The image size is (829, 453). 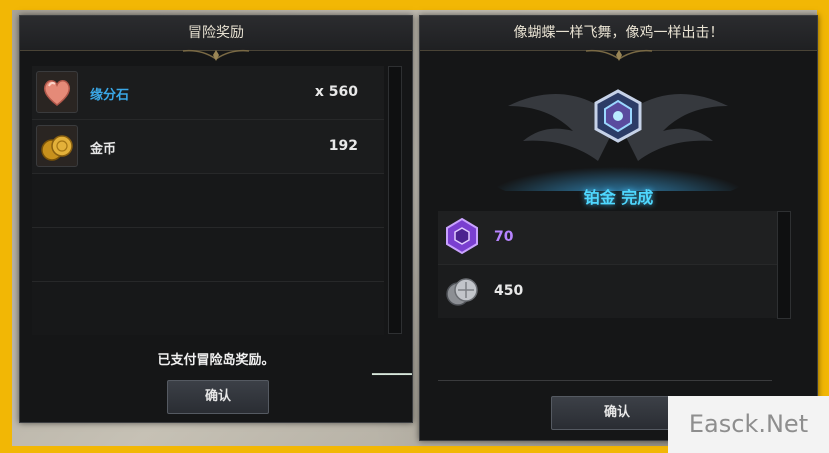 What do you see at coordinates (216, 33) in the screenshot?
I see `panel-title: 冒险奖励` at bounding box center [216, 33].